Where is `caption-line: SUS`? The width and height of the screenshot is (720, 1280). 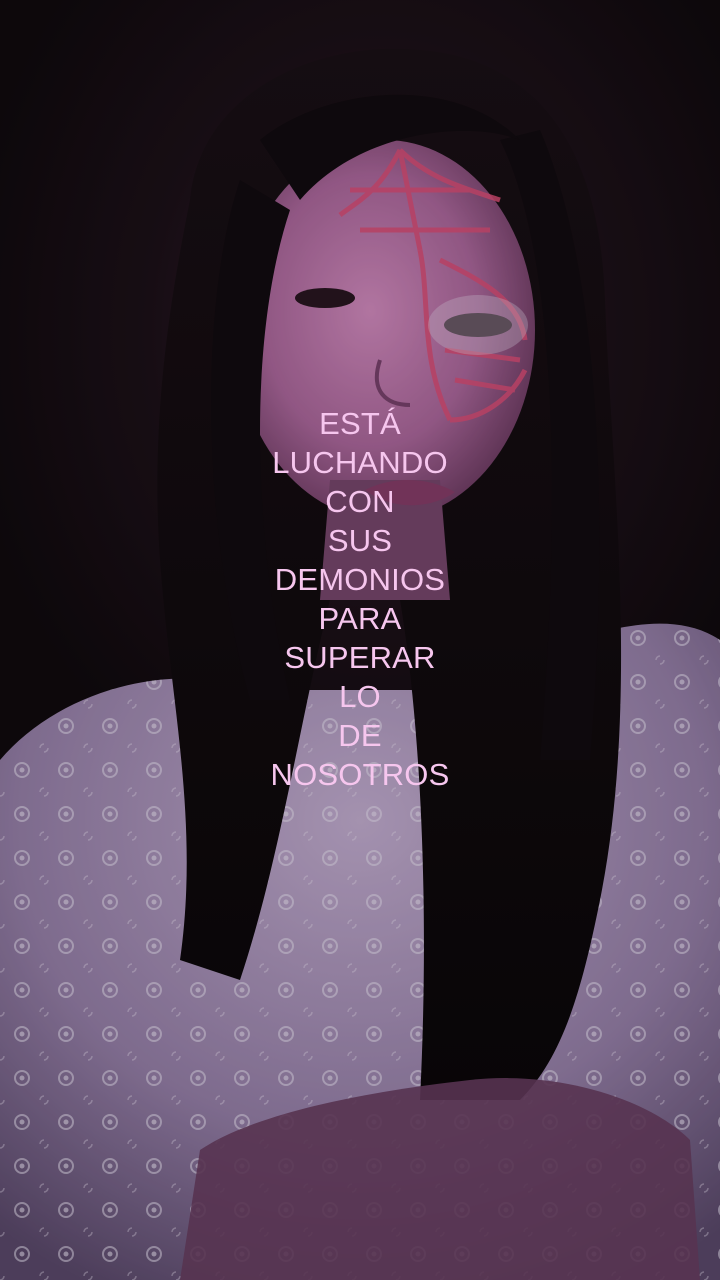 caption-line: SUS is located at coordinates (360, 540).